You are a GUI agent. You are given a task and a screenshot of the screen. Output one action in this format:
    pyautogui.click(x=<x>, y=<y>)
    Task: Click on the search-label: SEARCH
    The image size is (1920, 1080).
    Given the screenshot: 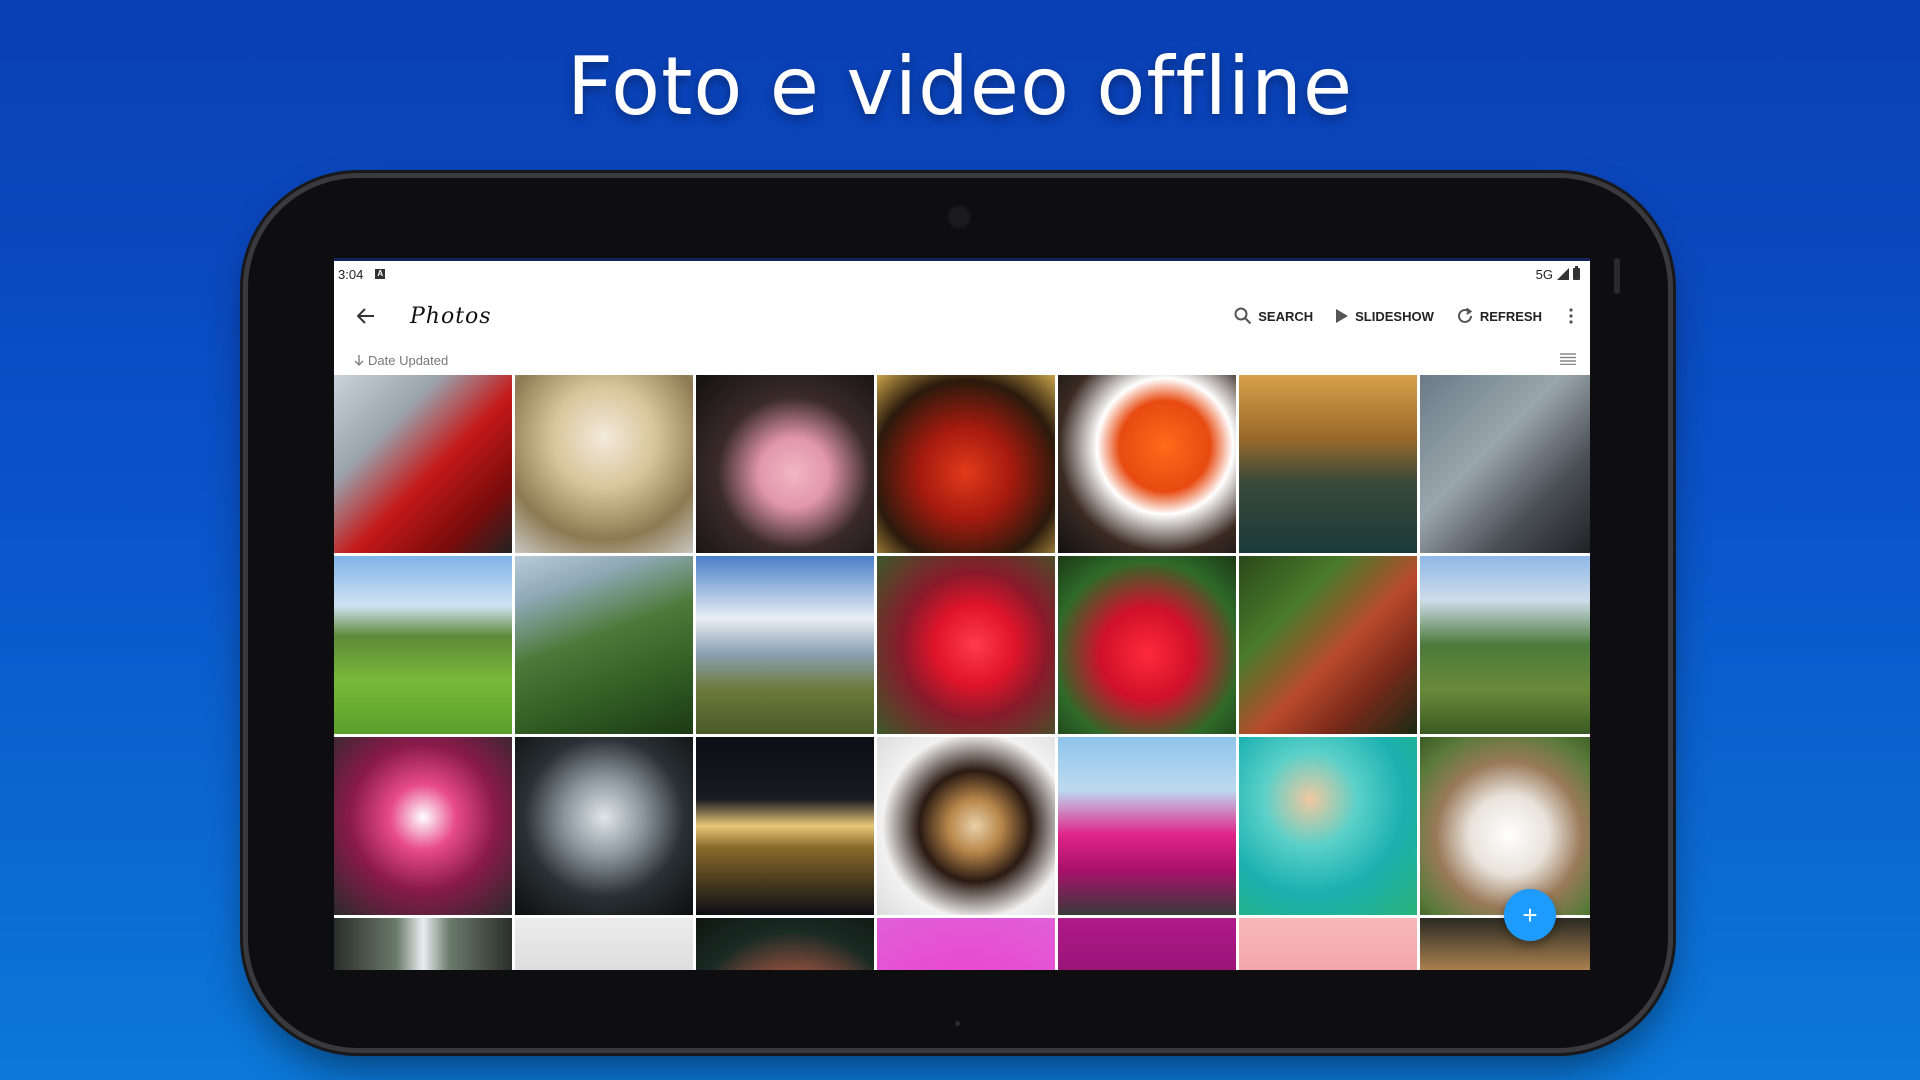 What is the action you would take?
    pyautogui.click(x=1286, y=316)
    